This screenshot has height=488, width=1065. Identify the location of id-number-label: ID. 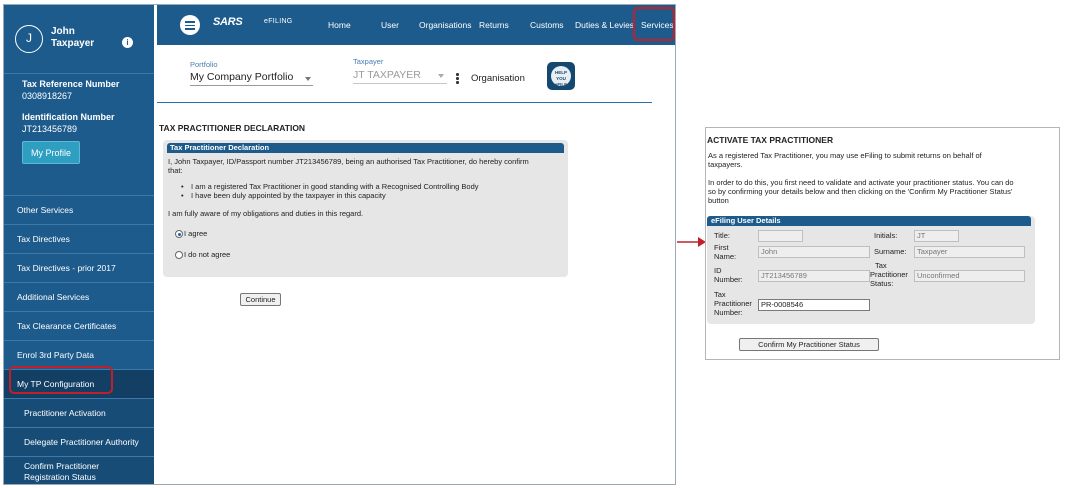
(718, 270).